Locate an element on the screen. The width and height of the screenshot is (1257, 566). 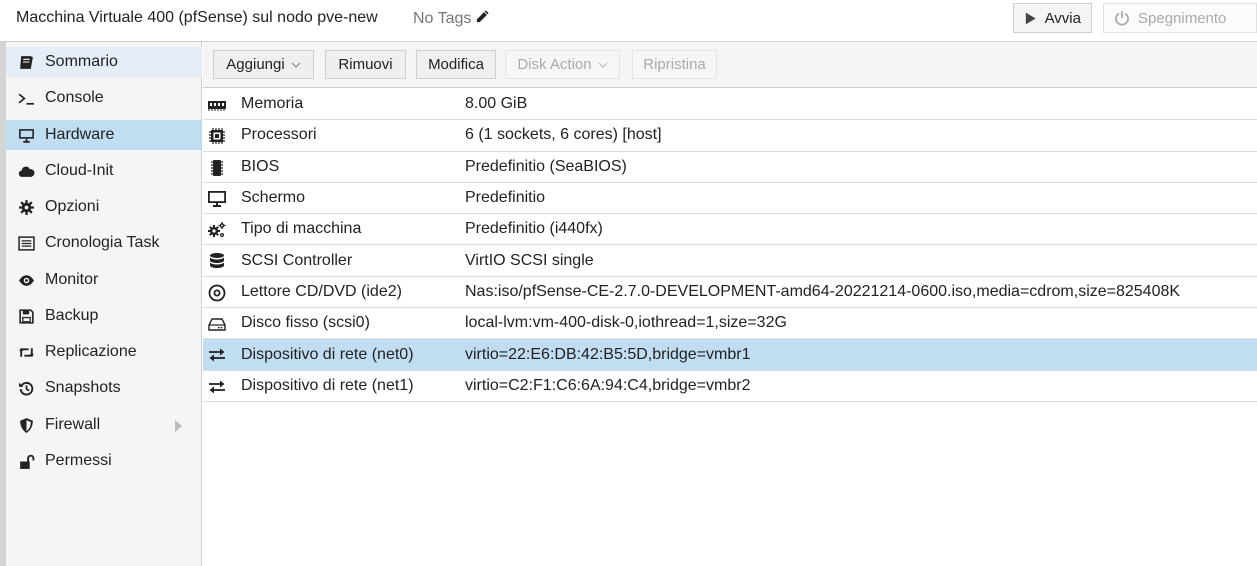
microchip-icon is located at coordinates (217, 168).